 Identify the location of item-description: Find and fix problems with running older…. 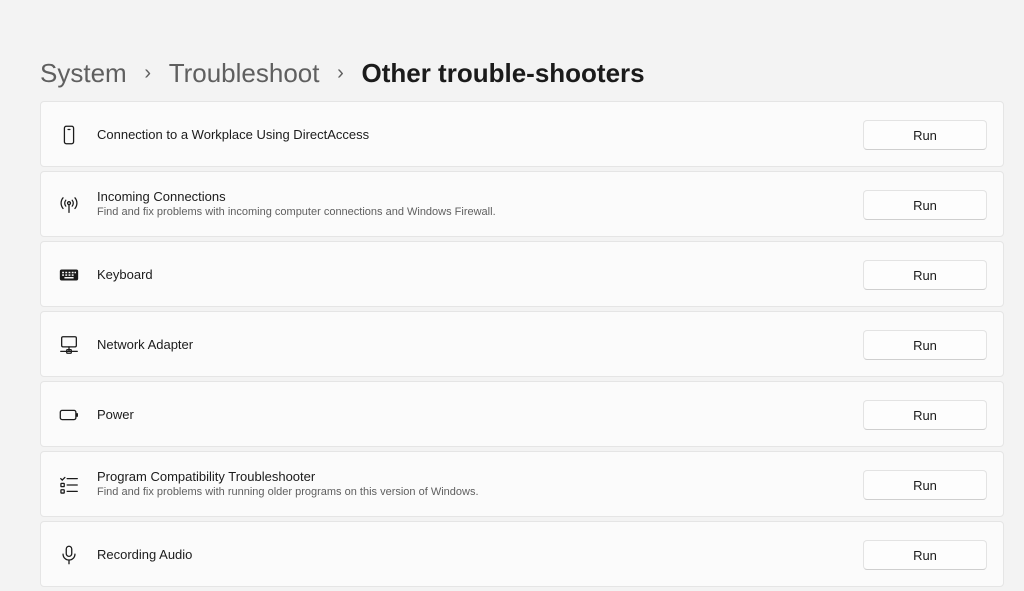
(288, 492).